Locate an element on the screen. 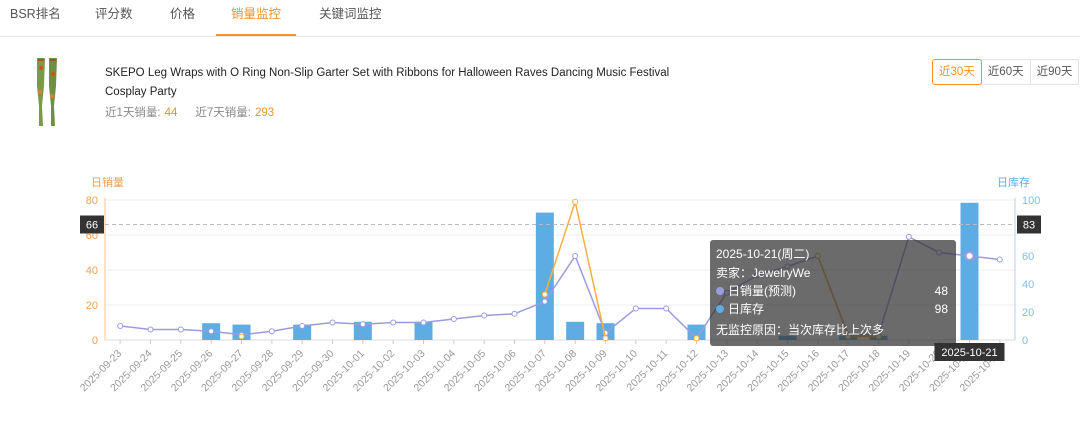 This screenshot has height=421, width=1080. left-tick-label: 0 is located at coordinates (95, 341).